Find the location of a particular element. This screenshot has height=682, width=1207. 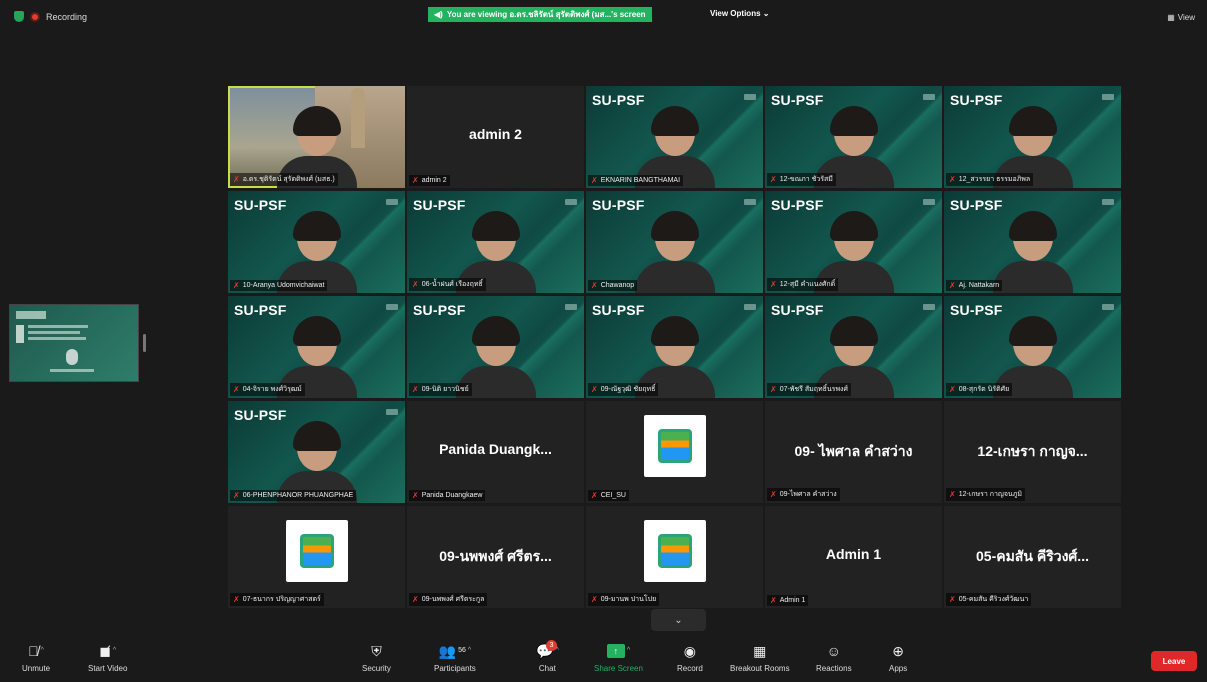

participant-name: 09-นิติ ยาวนิชย์ is located at coordinates (445, 389).